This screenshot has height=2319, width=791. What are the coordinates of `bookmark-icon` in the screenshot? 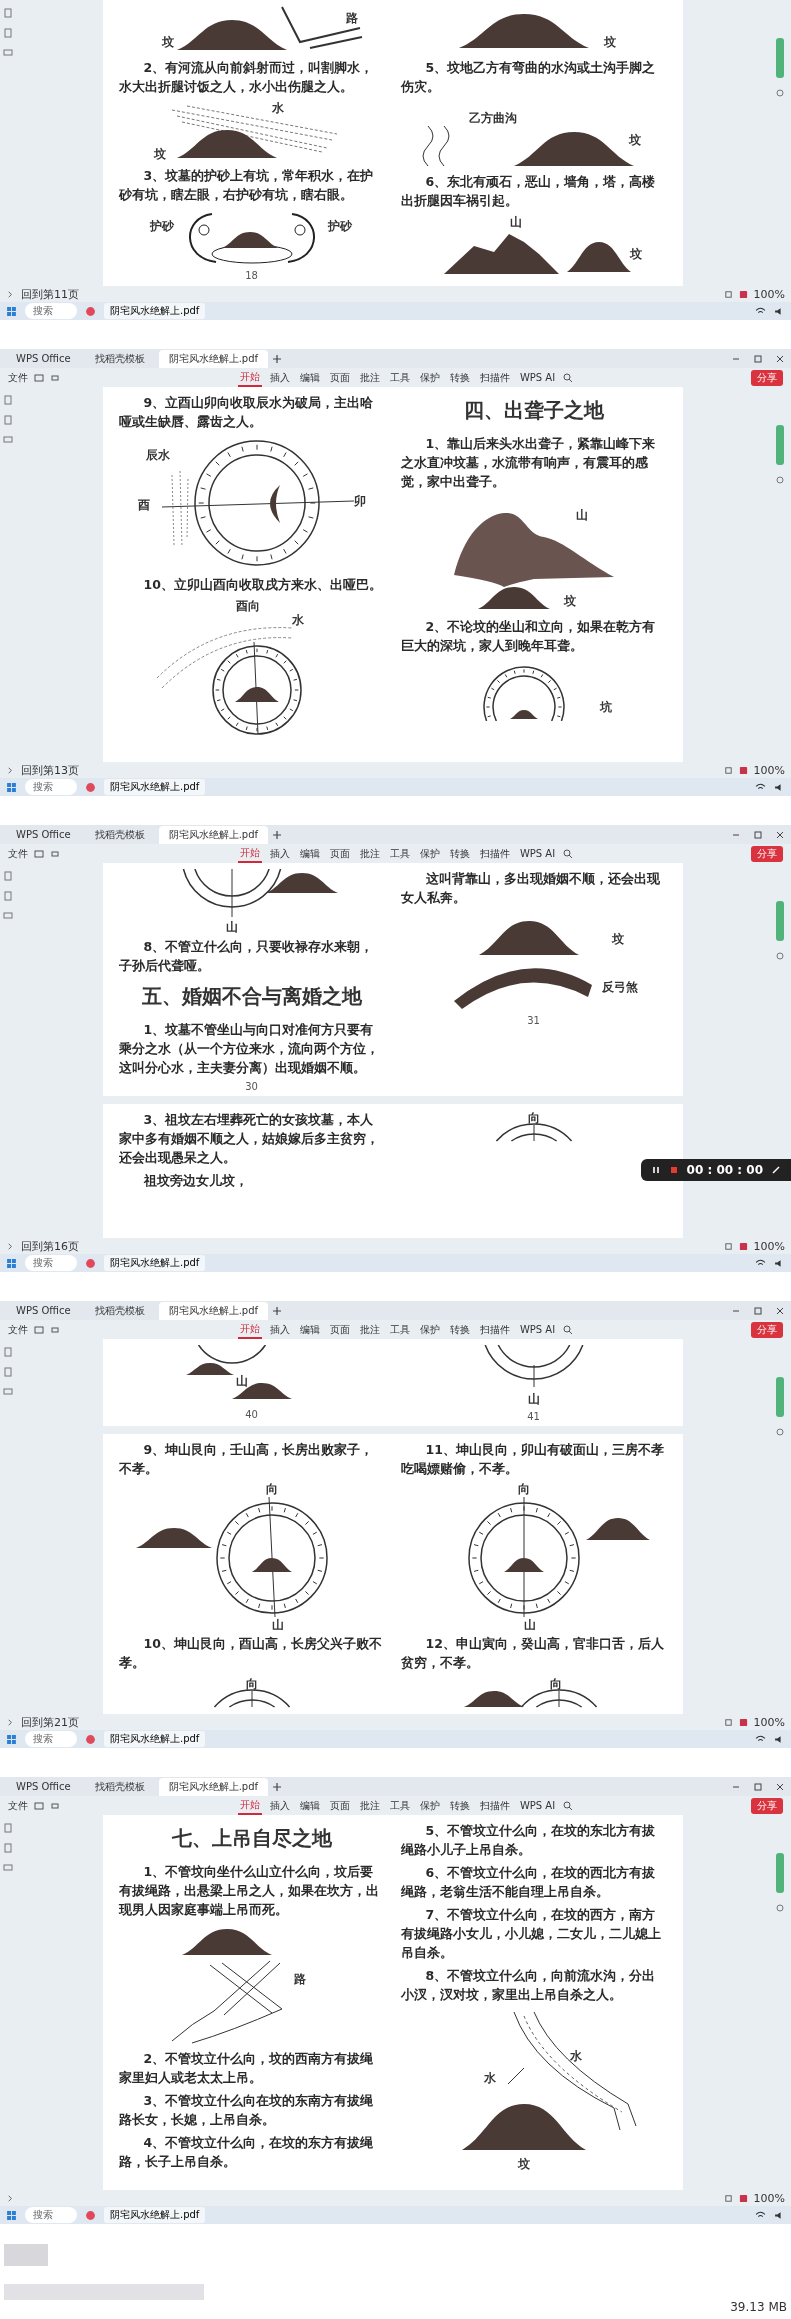 It's located at (8, 400).